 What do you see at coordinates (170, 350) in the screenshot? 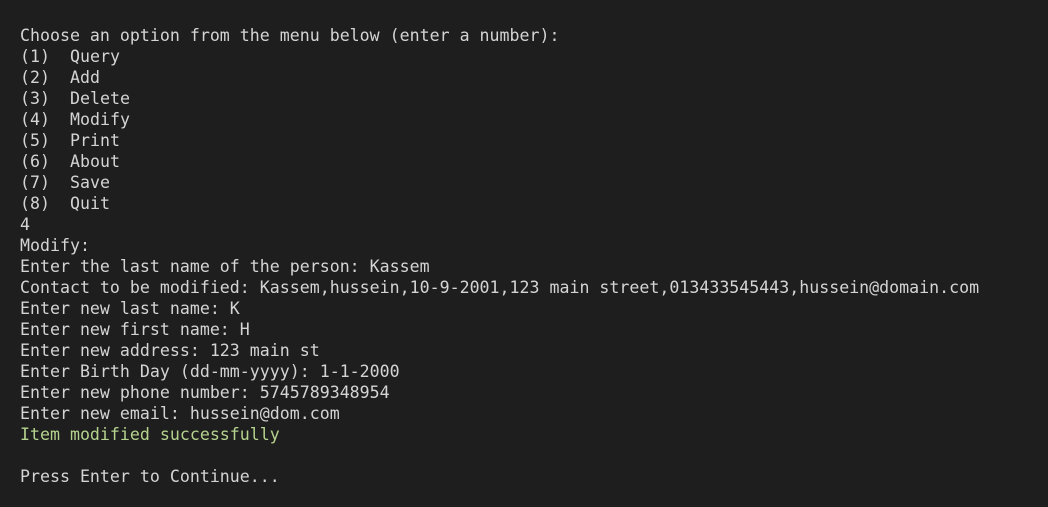
I see `new-address-line: Enter new address: 123 main st` at bounding box center [170, 350].